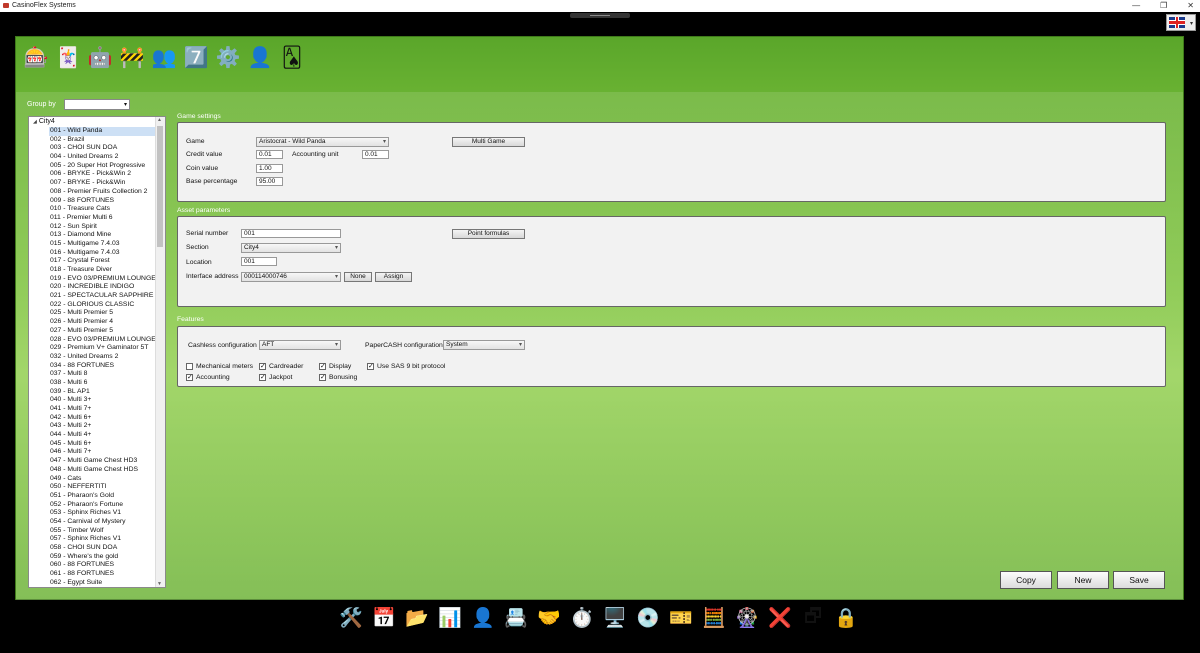  Describe the element at coordinates (102, 279) in the screenshot. I see `tree-item: 019 - EVO 03/PREMIUM LOUNGE/` at that location.